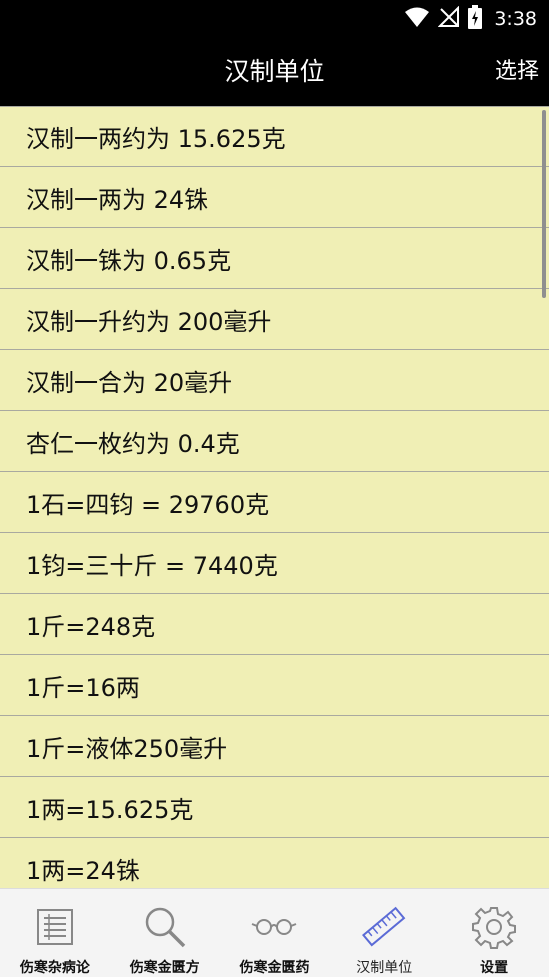 This screenshot has width=549, height=977. I want to click on list-item: 1斤=248克, so click(274, 624).